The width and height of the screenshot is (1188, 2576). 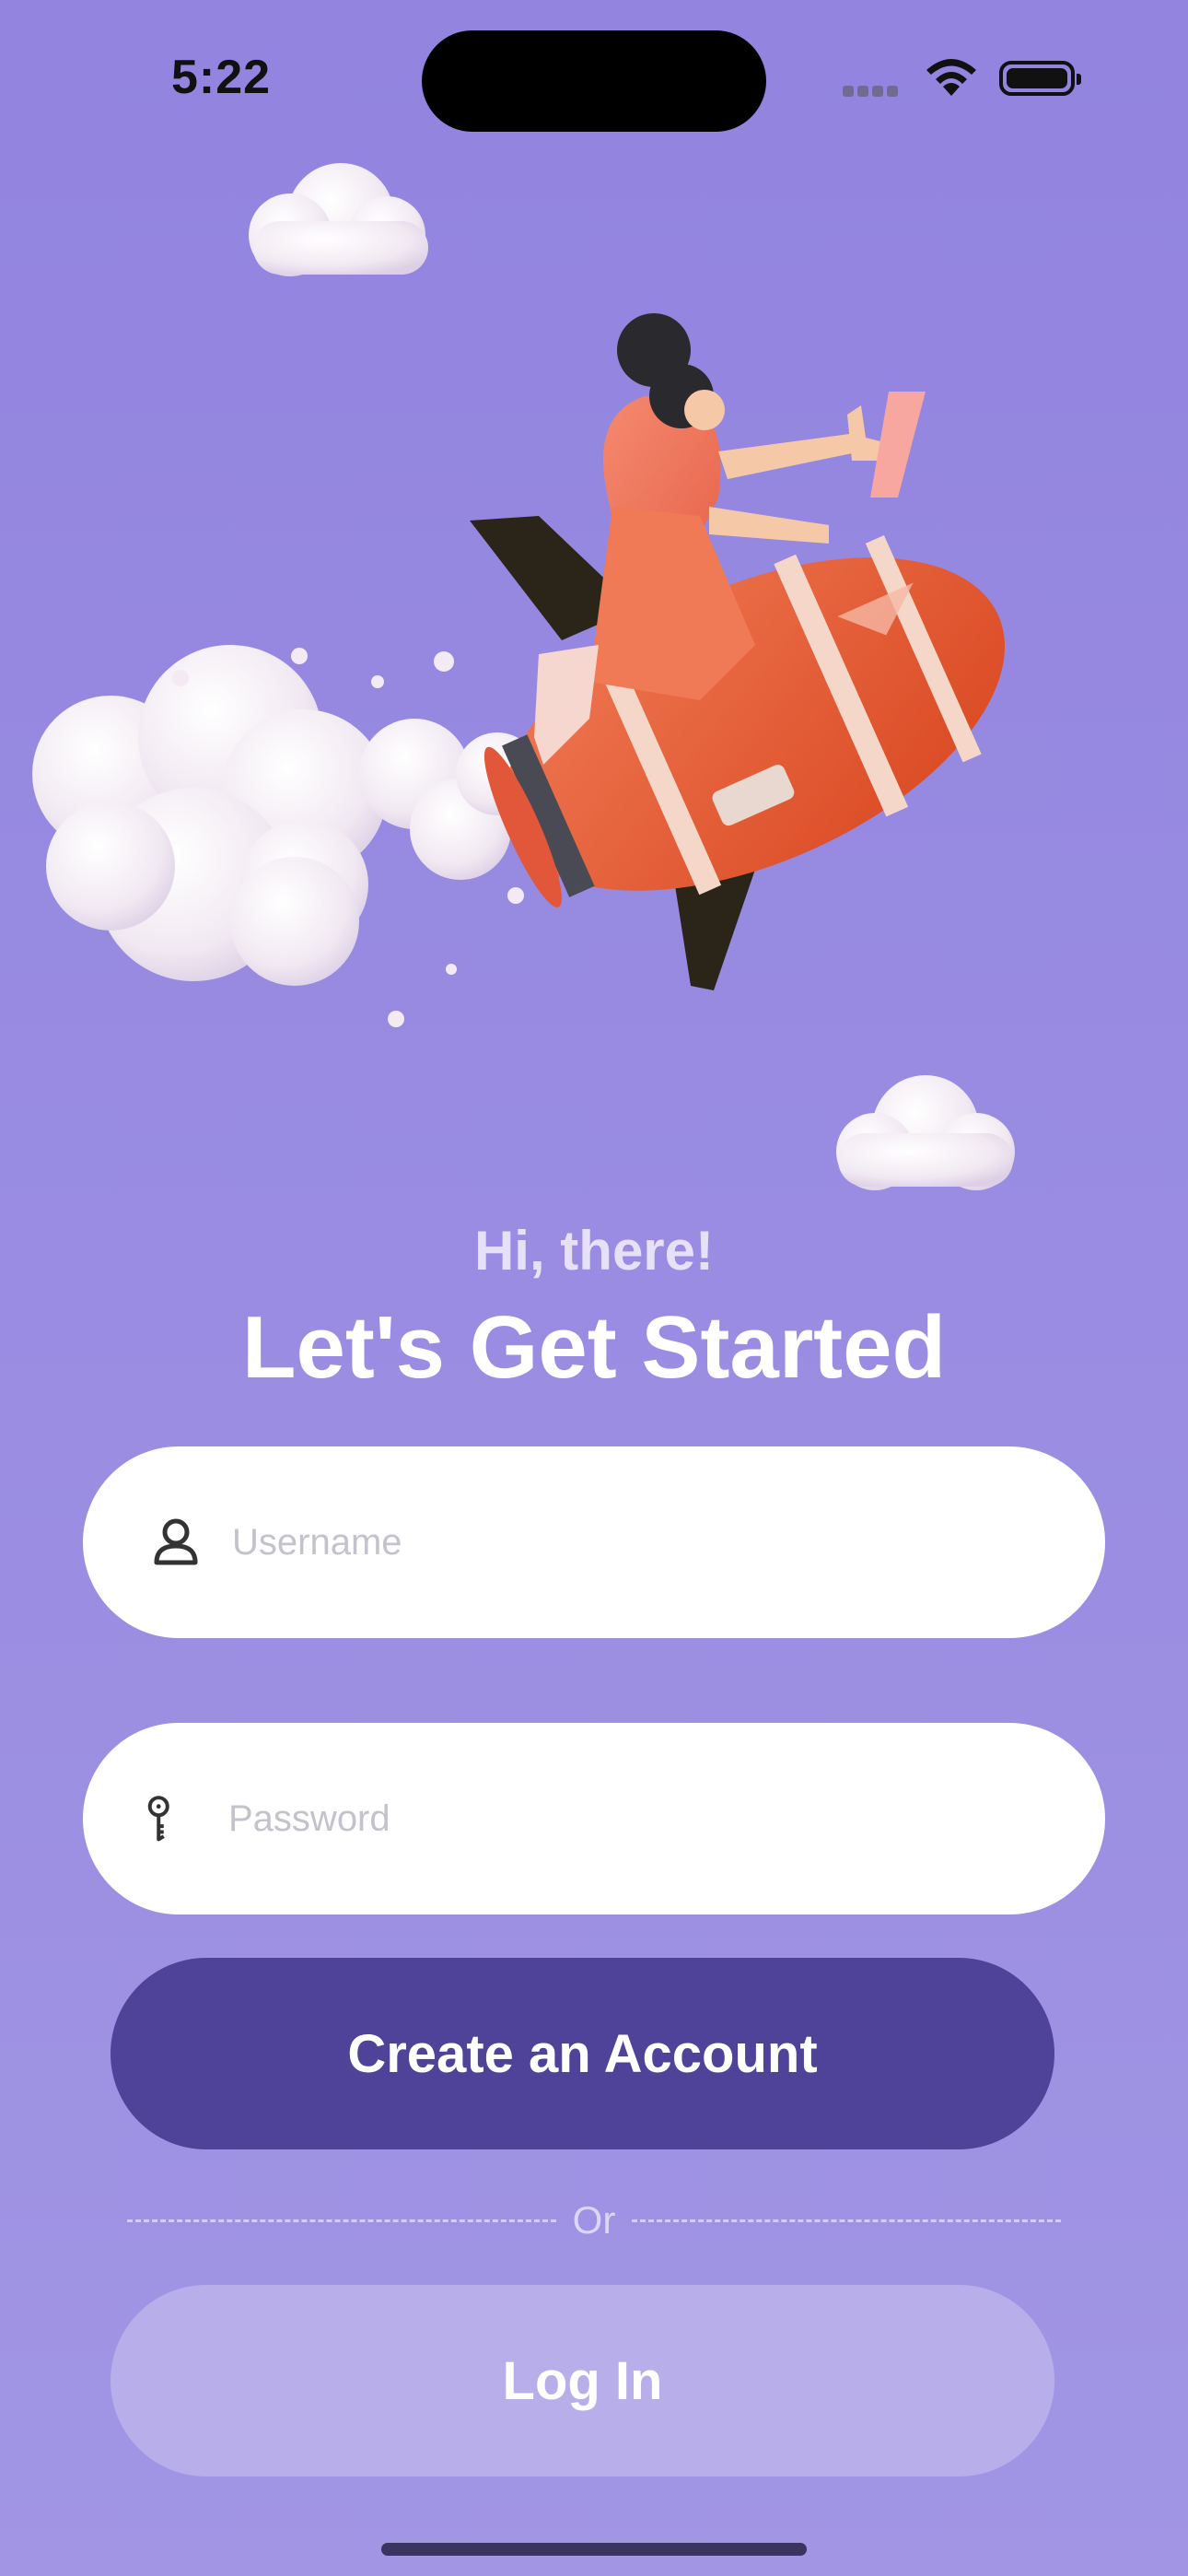 What do you see at coordinates (582, 2380) in the screenshot?
I see `login-button: Log In` at bounding box center [582, 2380].